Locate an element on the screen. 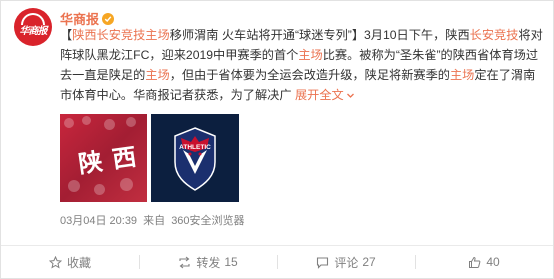 Image resolution: width=554 pixels, height=279 pixels. comment-button: 评论 27 is located at coordinates (346, 262).